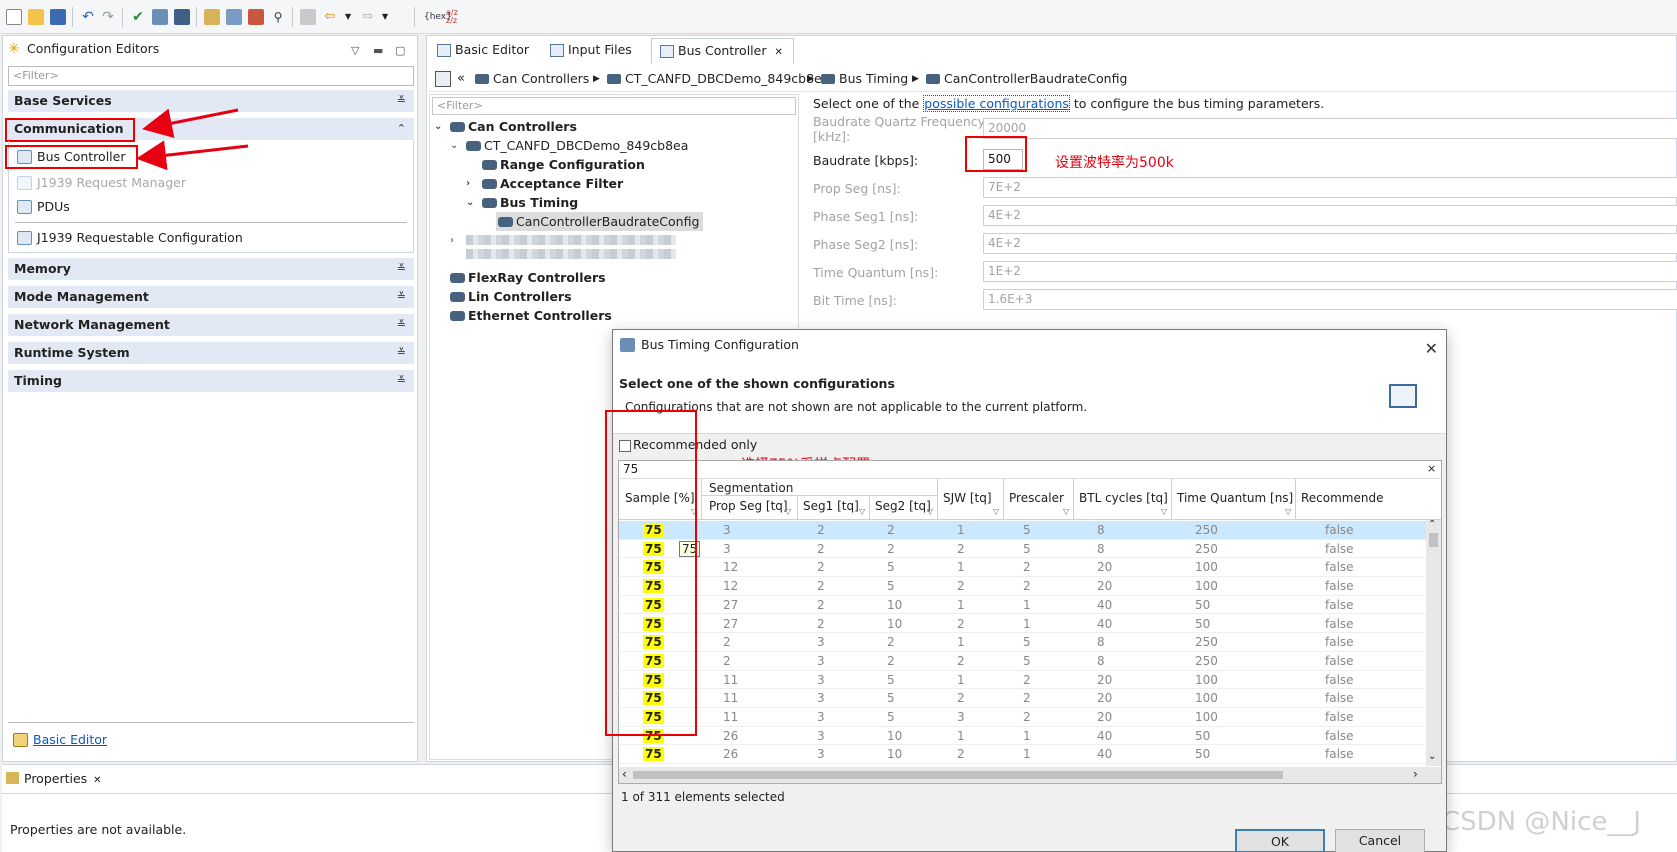 The image size is (1677, 852). Describe the element at coordinates (308, 17) in the screenshot. I see `settings-icon` at that location.